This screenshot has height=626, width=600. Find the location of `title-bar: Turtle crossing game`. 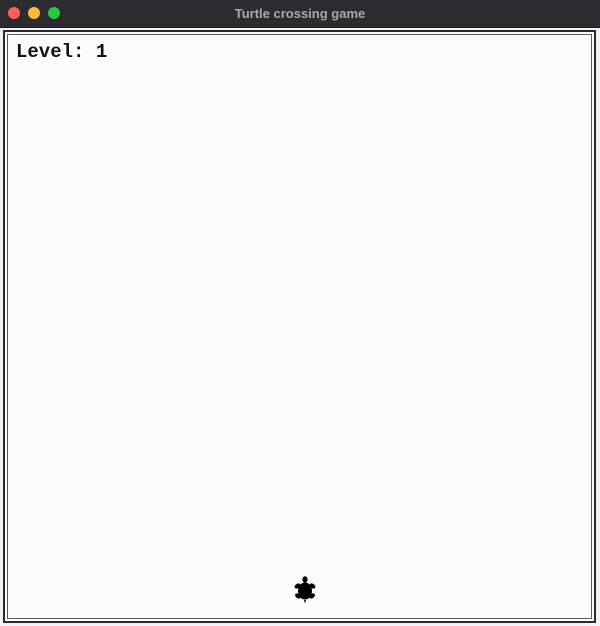

title-bar: Turtle crossing game is located at coordinates (300, 14).